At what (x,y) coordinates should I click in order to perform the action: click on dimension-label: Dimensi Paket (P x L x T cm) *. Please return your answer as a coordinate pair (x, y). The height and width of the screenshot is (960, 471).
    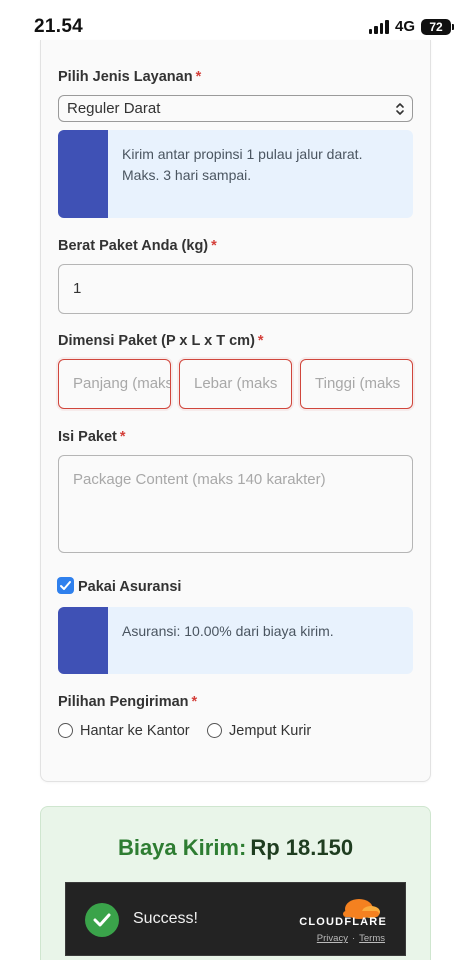
    Looking at the image, I should click on (161, 341).